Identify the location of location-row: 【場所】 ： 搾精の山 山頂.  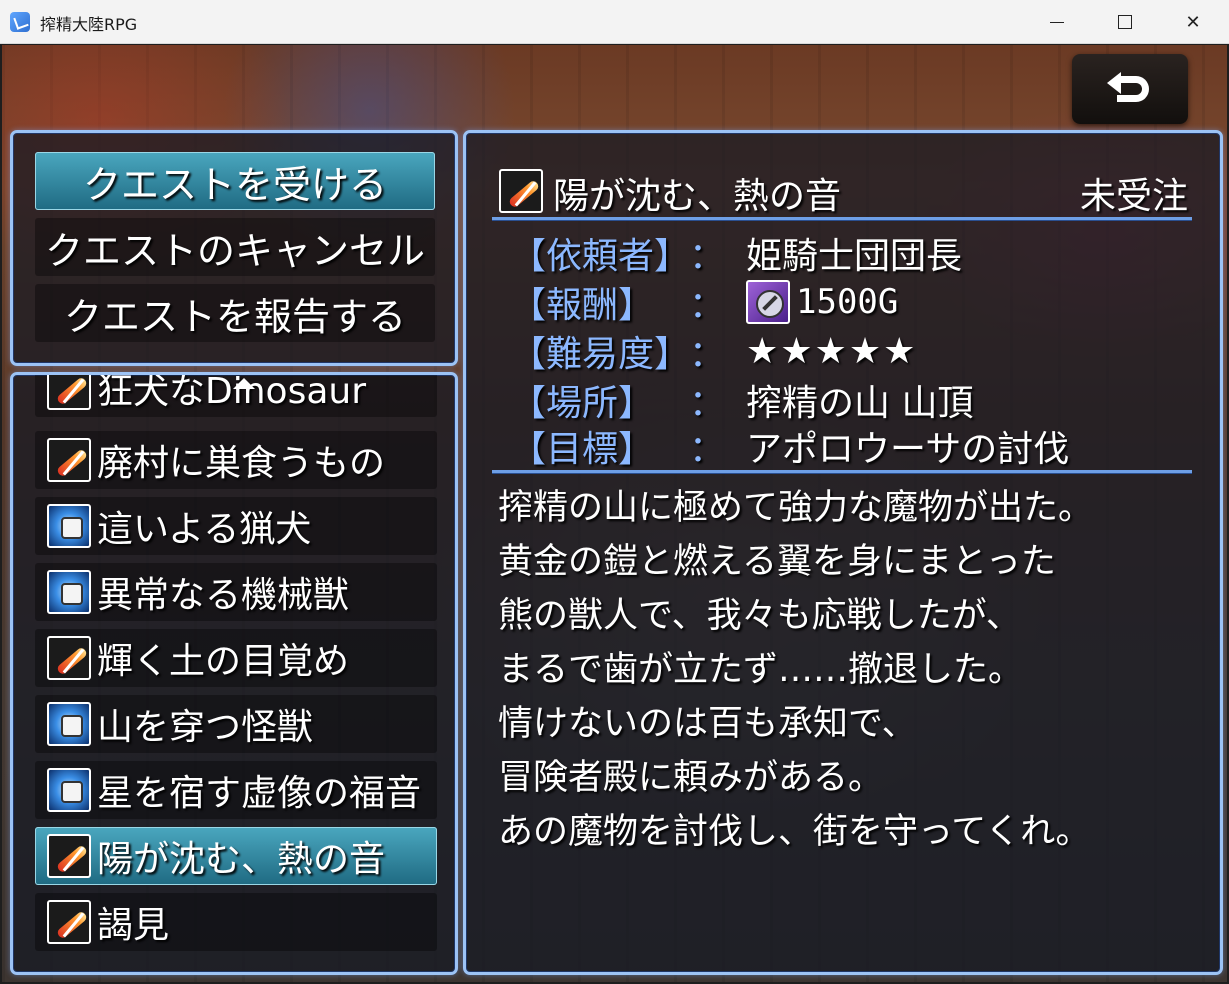
(850, 400).